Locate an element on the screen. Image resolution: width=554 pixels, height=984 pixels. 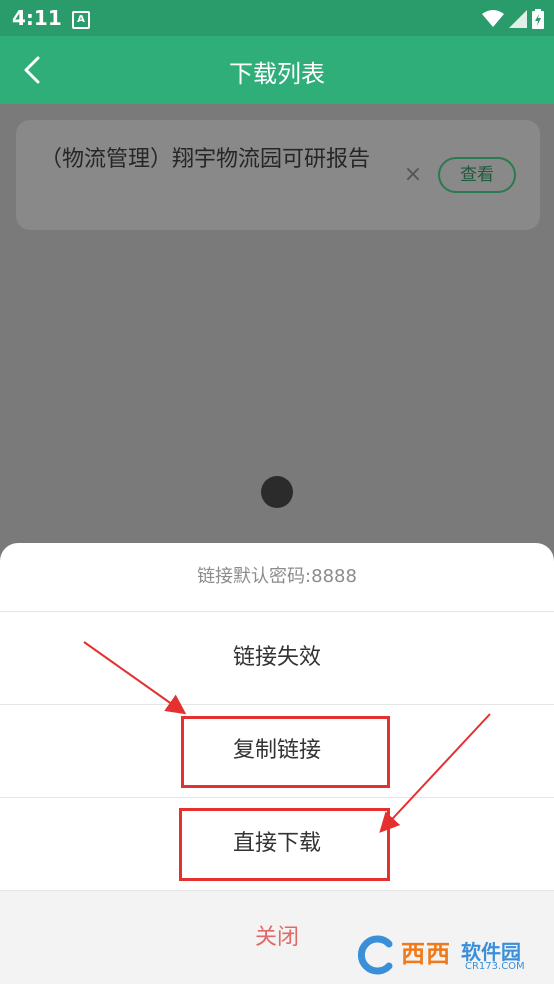
watermark-domain: CR173.COM is located at coordinates (495, 966).